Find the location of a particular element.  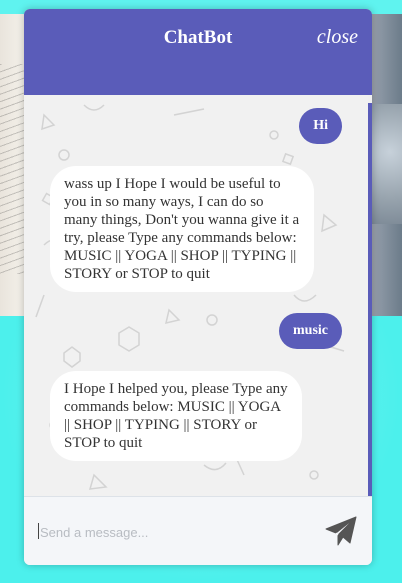

scrollbar is located at coordinates (370, 300).